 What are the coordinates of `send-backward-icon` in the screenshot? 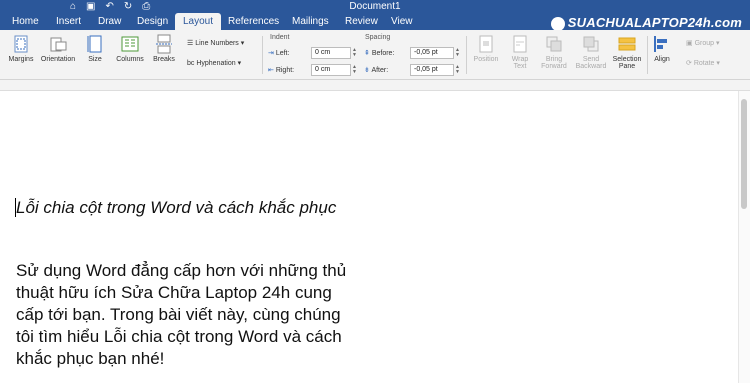 It's located at (591, 44).